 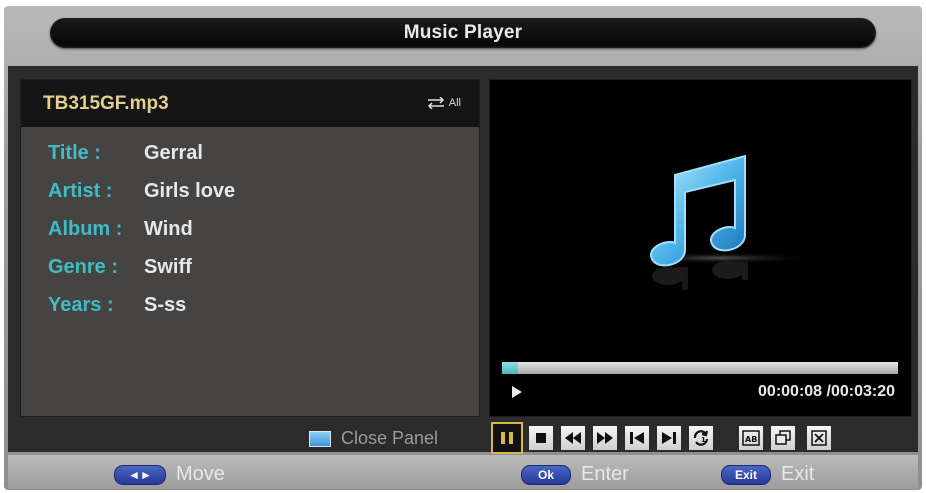 I want to click on exit-key-icon: Exit, so click(x=746, y=474).